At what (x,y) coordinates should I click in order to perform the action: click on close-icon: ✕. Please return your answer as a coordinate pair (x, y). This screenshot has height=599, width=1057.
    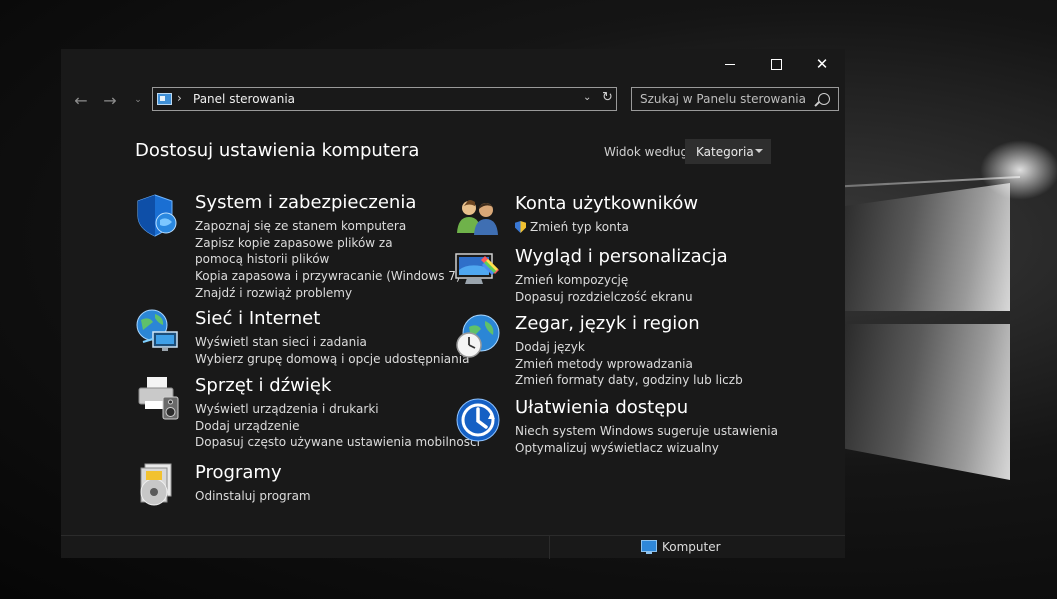
    Looking at the image, I should click on (822, 64).